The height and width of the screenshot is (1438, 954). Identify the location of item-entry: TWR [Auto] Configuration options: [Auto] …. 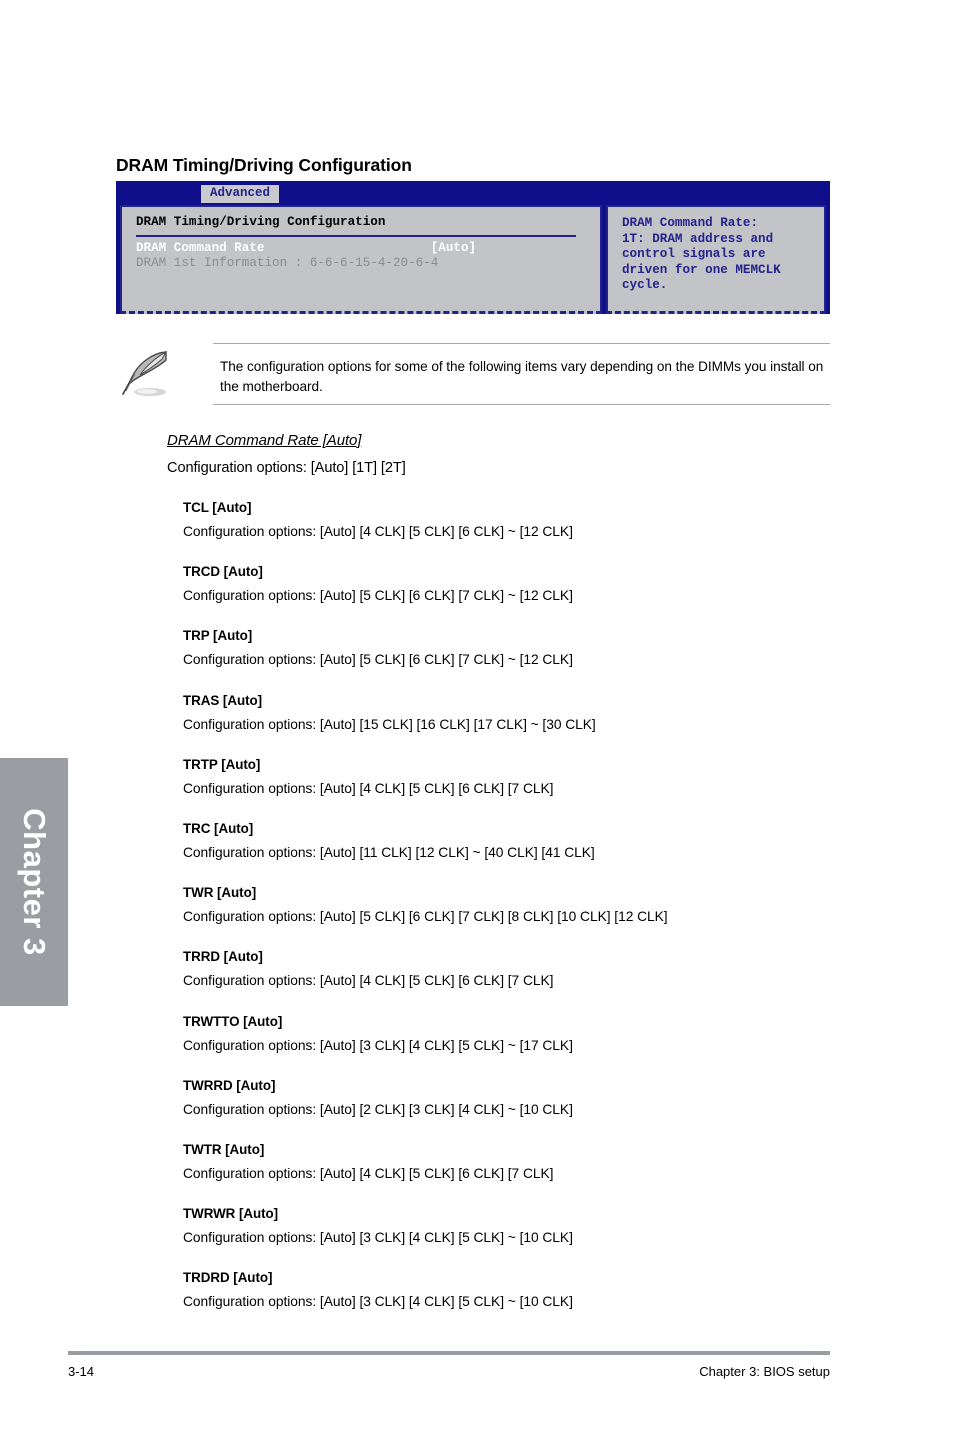
(533, 917).